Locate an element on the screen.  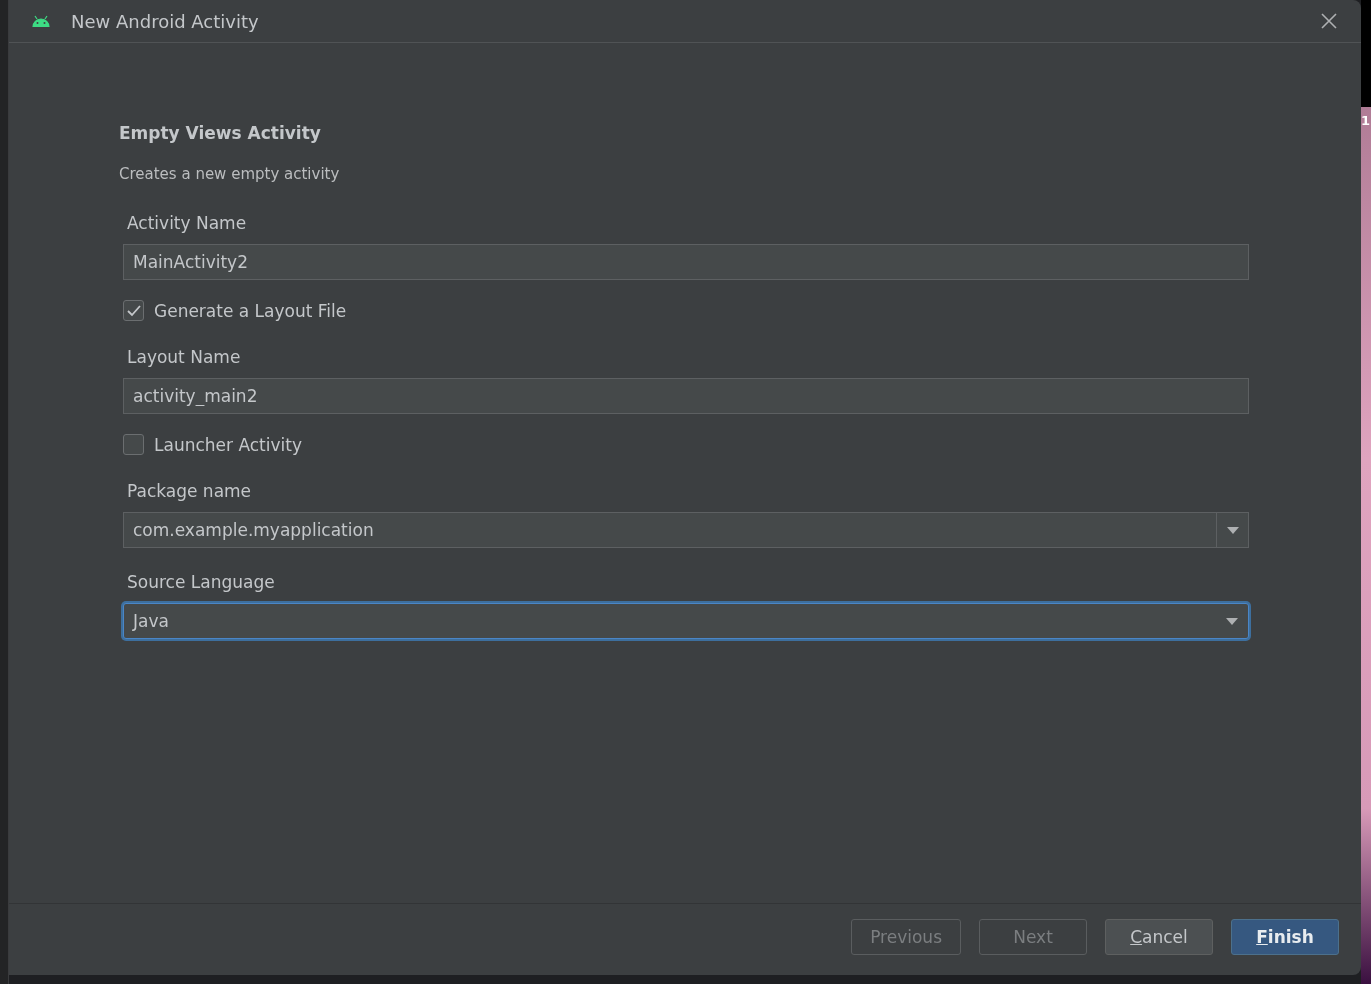
text-field: MainActivity2 is located at coordinates (686, 262).